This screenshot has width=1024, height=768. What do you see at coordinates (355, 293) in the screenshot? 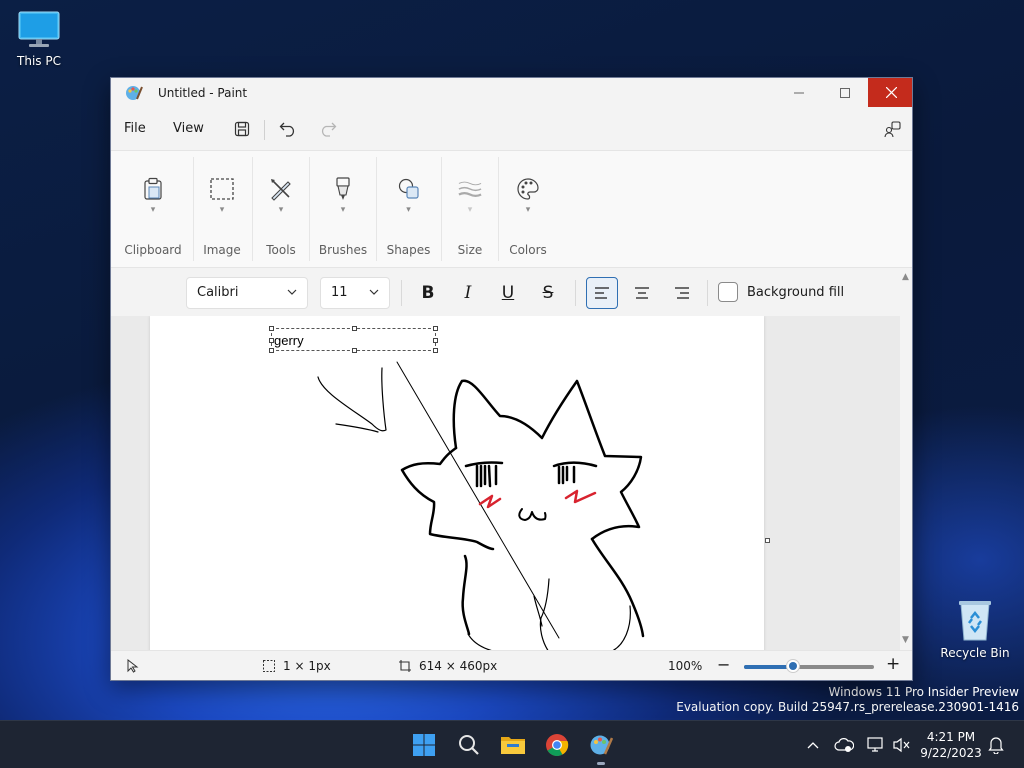
I see `font-size-dropdown: 11` at bounding box center [355, 293].